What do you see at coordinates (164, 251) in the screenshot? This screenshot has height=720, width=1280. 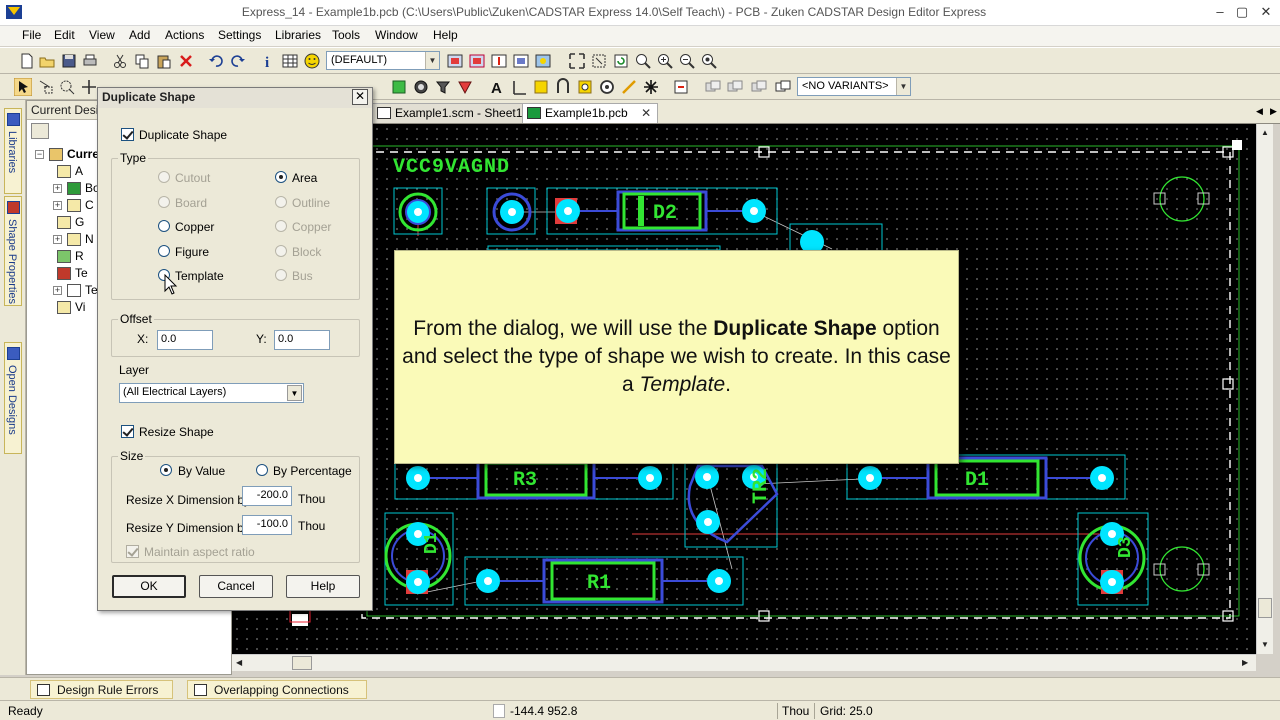 I see `radio-figure` at bounding box center [164, 251].